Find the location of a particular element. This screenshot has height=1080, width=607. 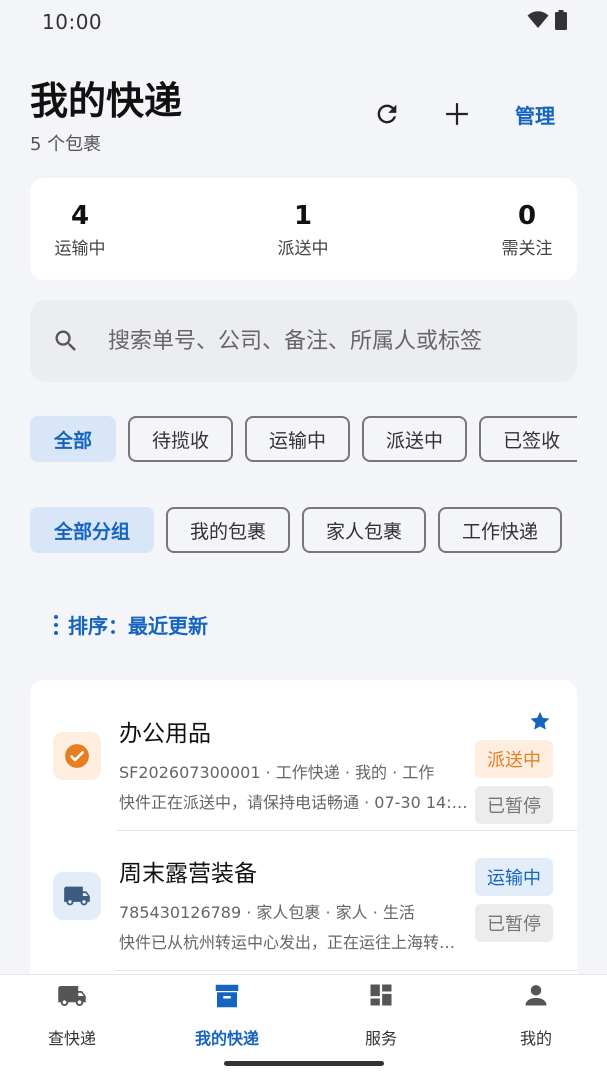

package-desc: 快件正在派送中，请保持电话畅通 · 07-30 14:20 is located at coordinates (294, 802).